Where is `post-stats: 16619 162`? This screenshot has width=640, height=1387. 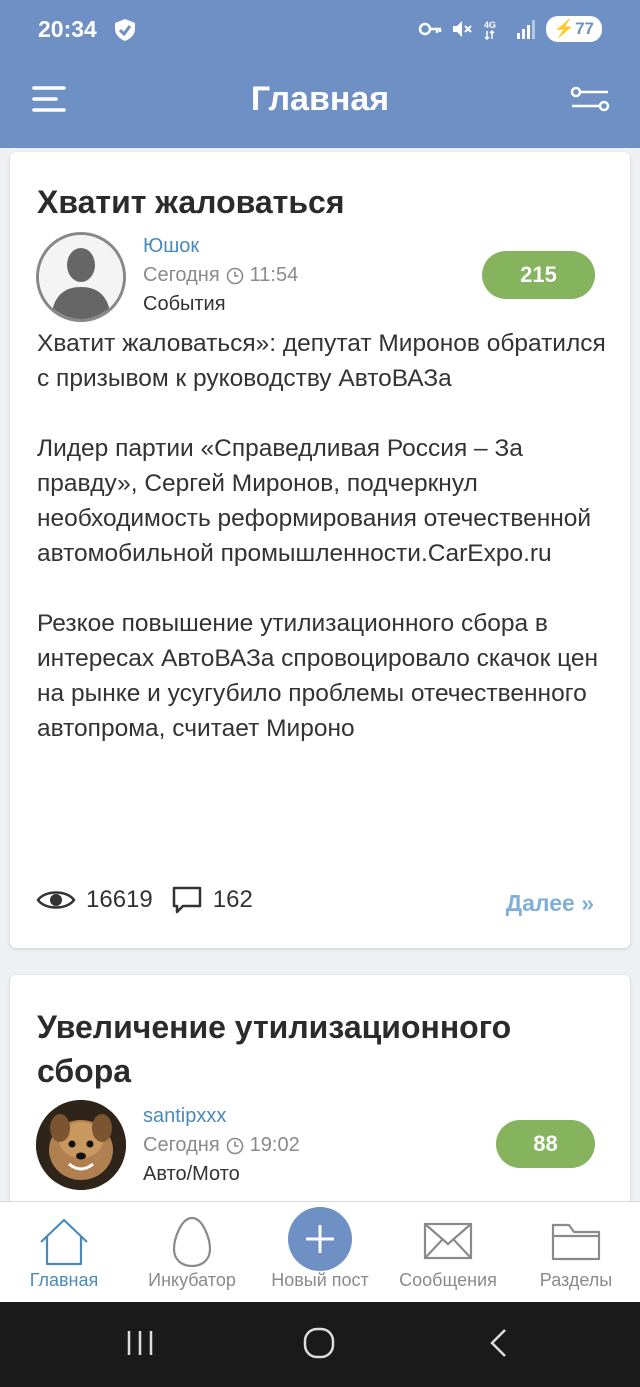 post-stats: 16619 162 is located at coordinates (144, 900).